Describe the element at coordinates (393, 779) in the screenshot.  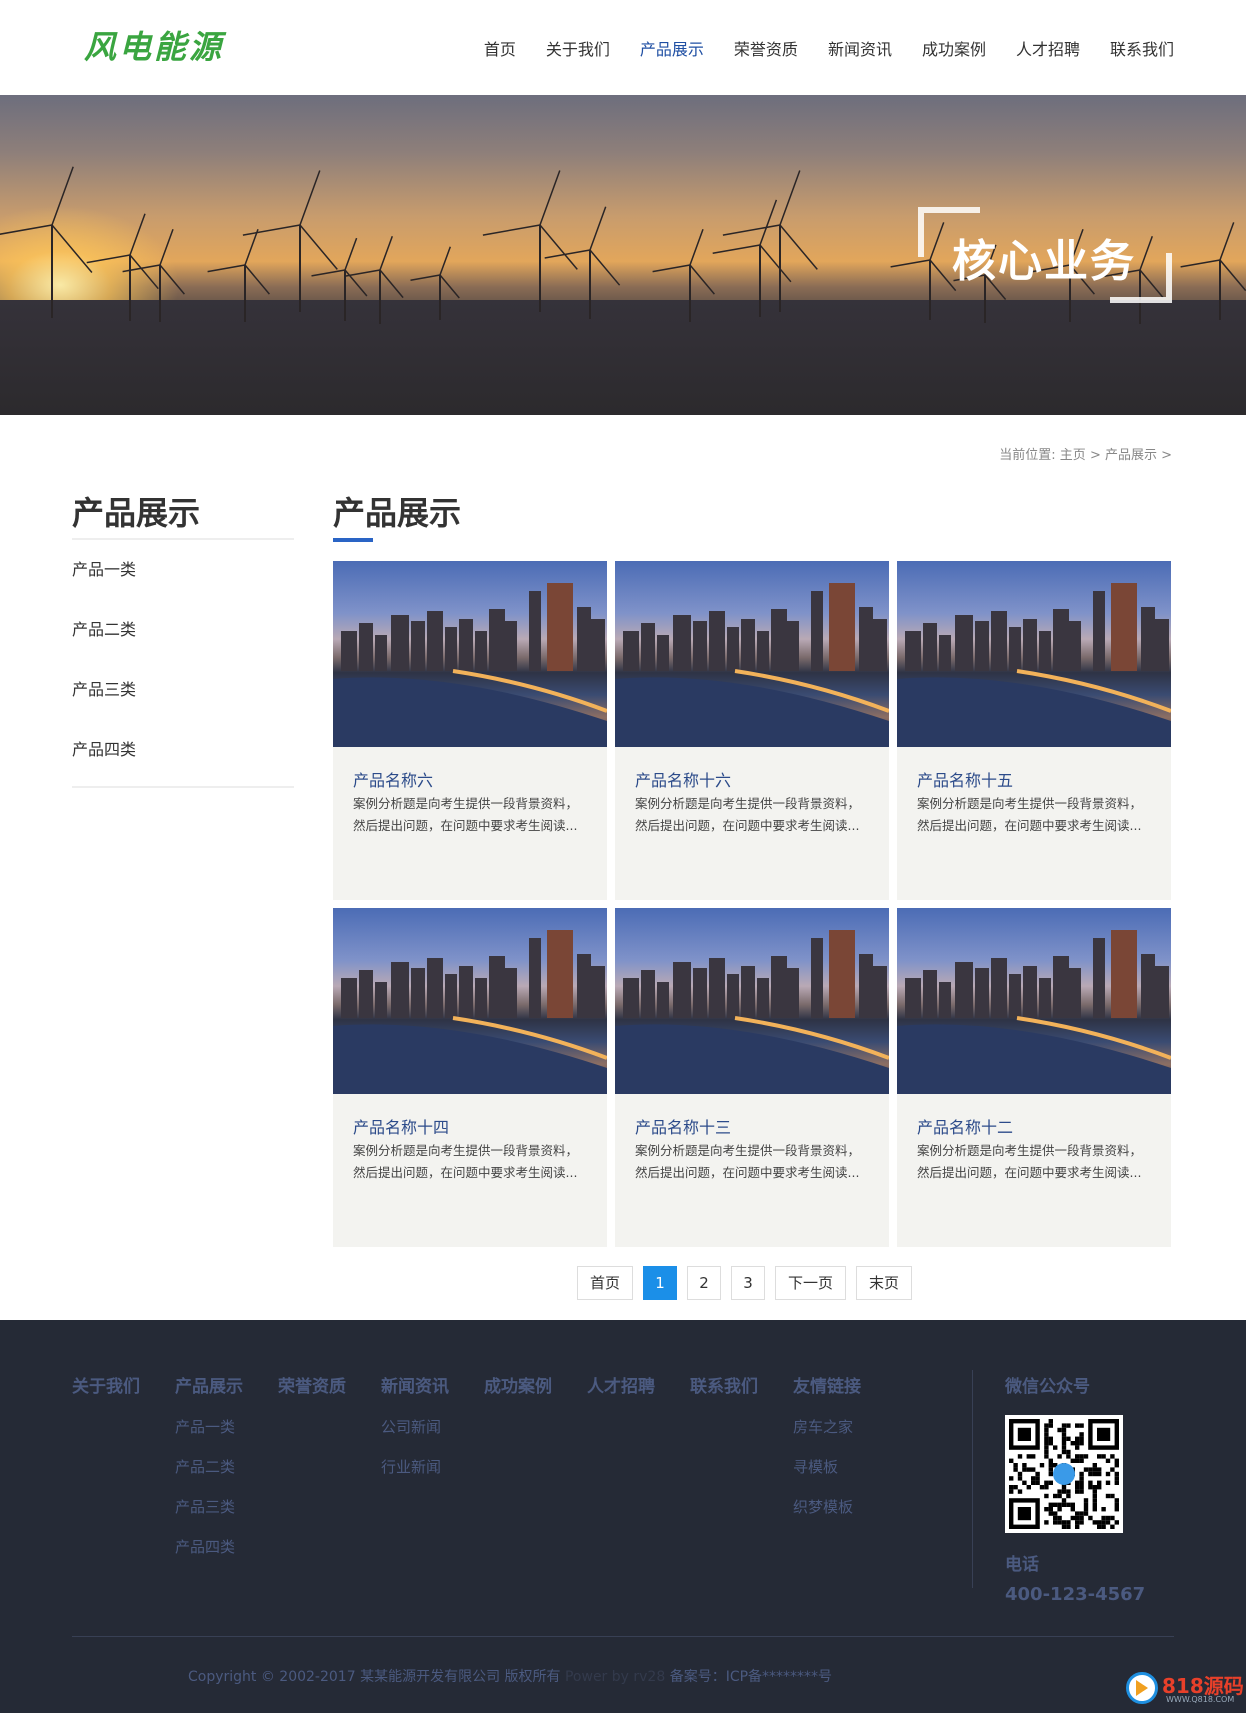
I see `product-name: 产品名称六` at that location.